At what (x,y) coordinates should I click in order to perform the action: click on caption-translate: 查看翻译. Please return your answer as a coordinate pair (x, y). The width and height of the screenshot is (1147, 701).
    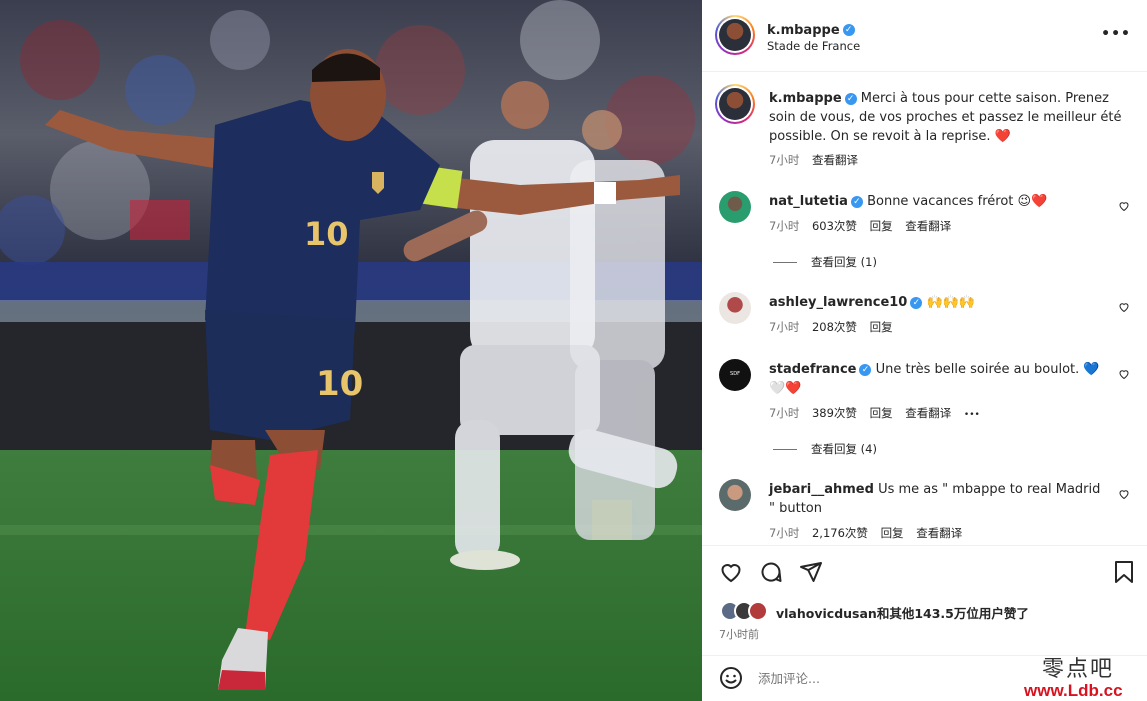
    Looking at the image, I should click on (835, 160).